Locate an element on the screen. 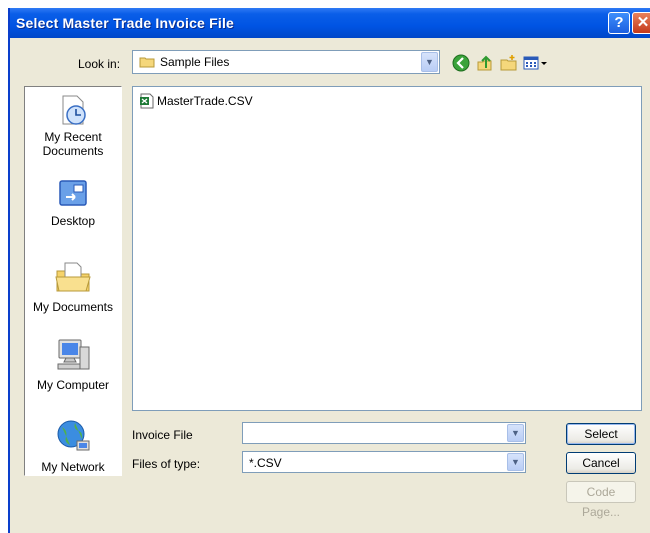  my-network-icon is located at coordinates (73, 435).